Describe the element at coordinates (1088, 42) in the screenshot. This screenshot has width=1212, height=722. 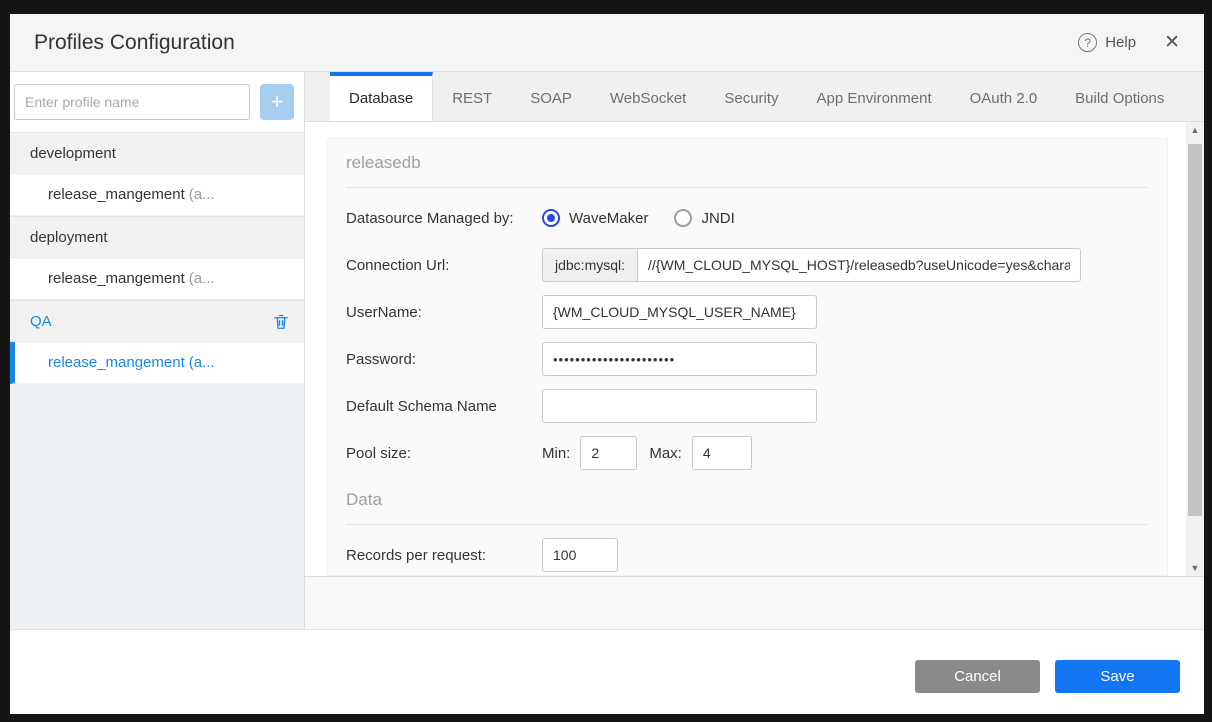
I see `help-icon: ?` at that location.